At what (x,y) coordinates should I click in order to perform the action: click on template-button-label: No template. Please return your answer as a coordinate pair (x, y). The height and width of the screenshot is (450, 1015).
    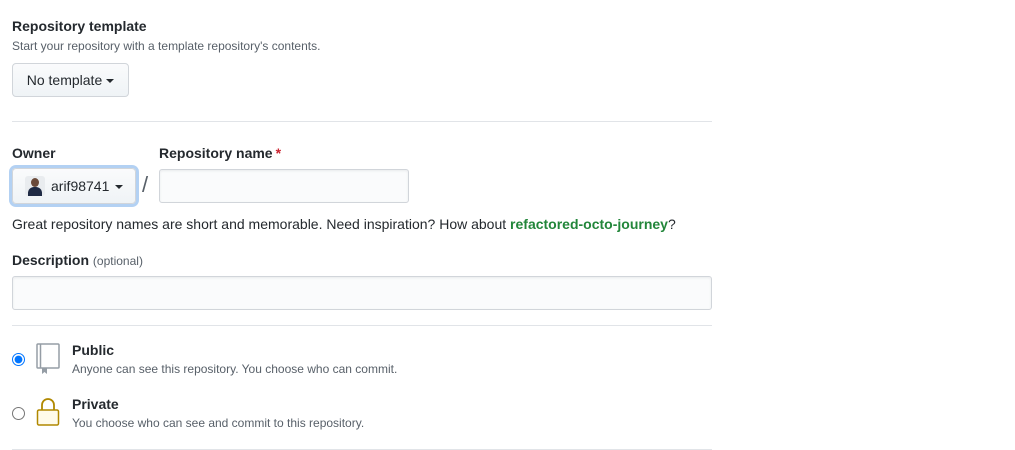
    Looking at the image, I should click on (64, 80).